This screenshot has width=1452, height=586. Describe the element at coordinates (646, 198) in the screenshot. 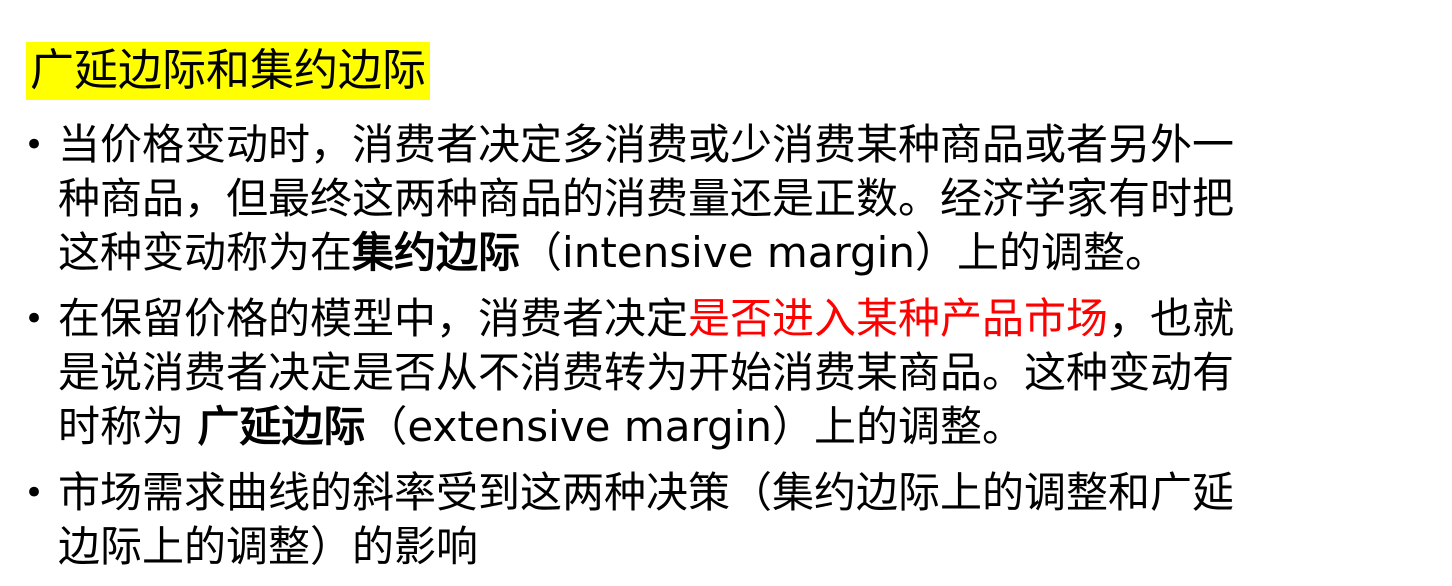

I see `text-run: 种商品，但最终这两种商品的消费量还是正数。经济学家有时把` at that location.